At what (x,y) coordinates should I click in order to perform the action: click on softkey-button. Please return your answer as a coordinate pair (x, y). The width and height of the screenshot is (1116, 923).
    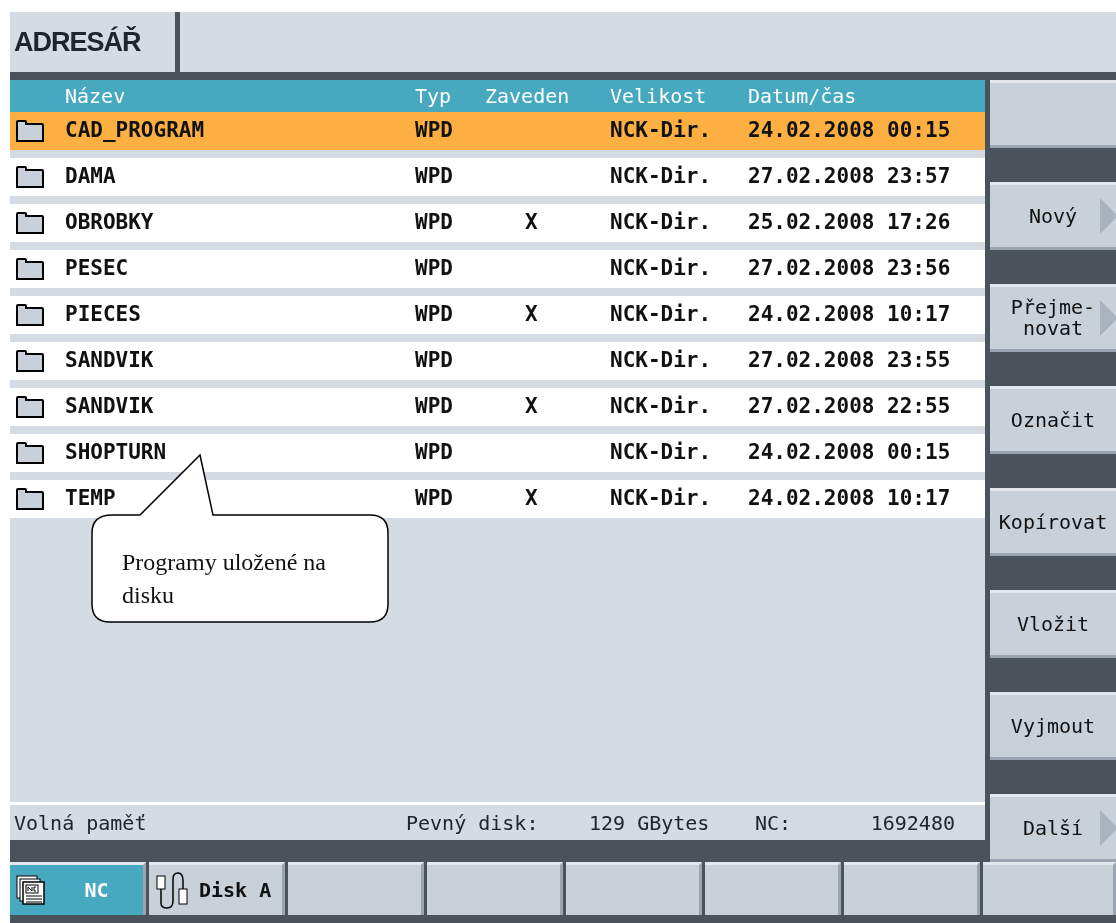
    Looking at the image, I should click on (1053, 114).